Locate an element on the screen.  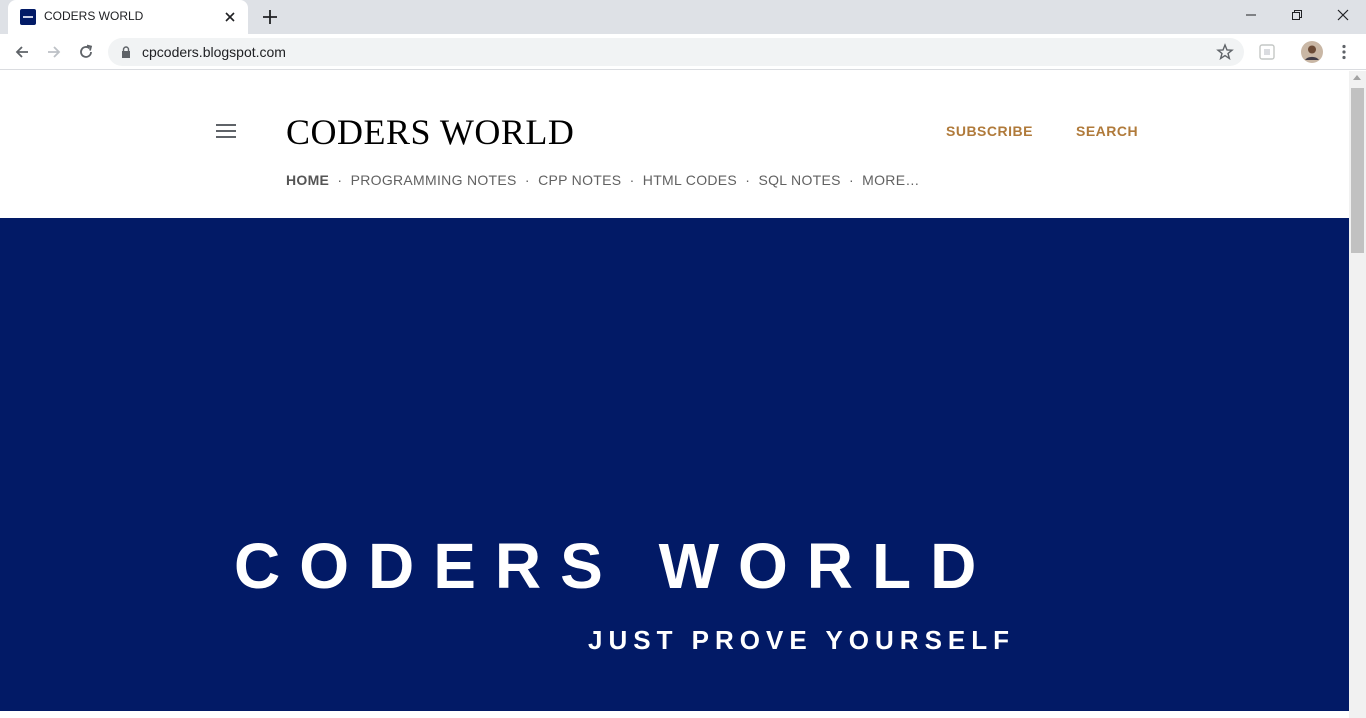
close-icon is located at coordinates (1343, 15).